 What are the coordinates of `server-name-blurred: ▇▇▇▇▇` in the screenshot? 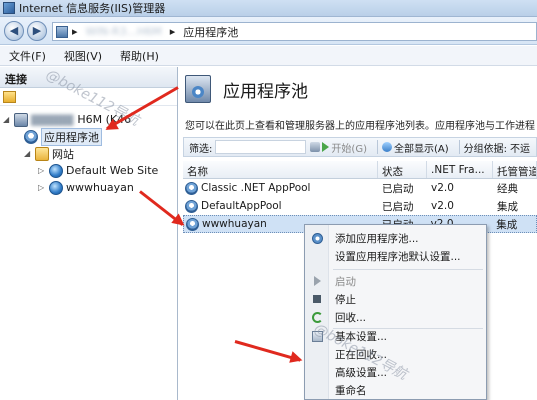 It's located at (52, 119).